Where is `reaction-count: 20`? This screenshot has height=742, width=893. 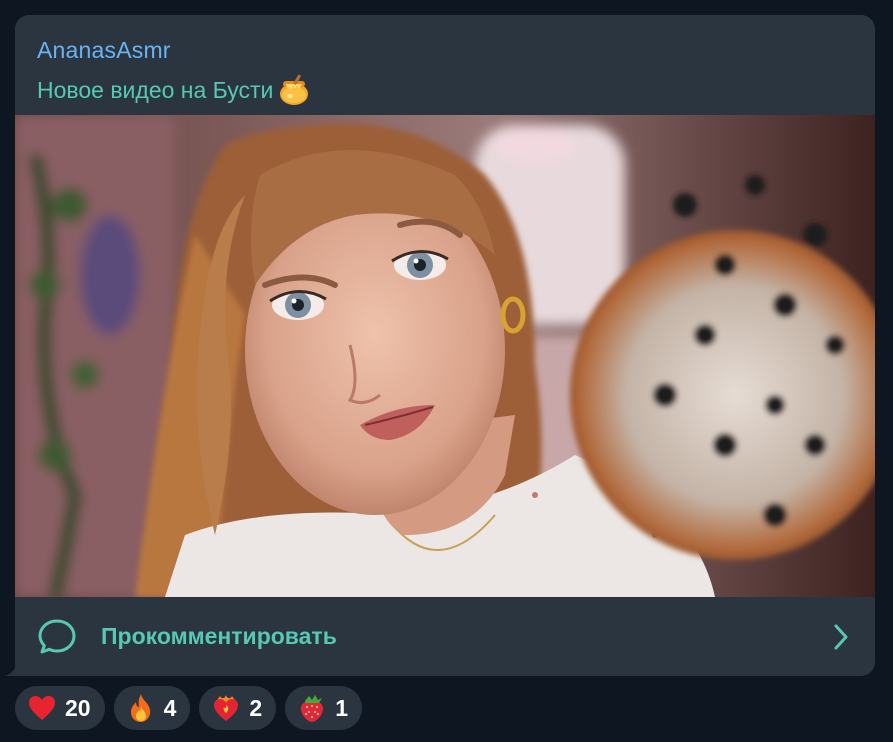
reaction-count: 20 is located at coordinates (78, 707).